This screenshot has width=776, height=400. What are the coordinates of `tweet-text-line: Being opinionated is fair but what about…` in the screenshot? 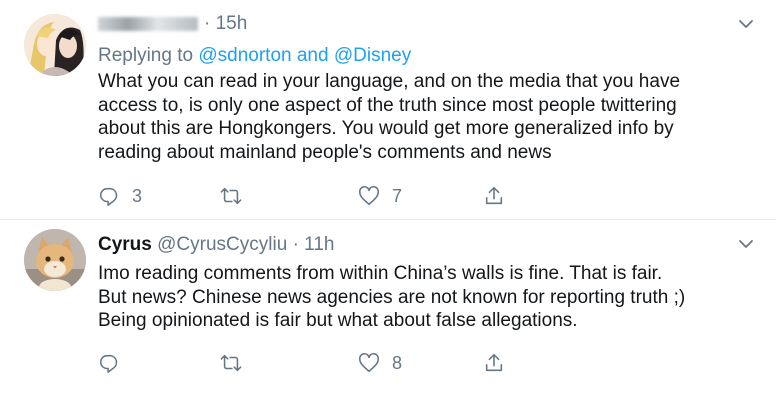 It's located at (338, 320).